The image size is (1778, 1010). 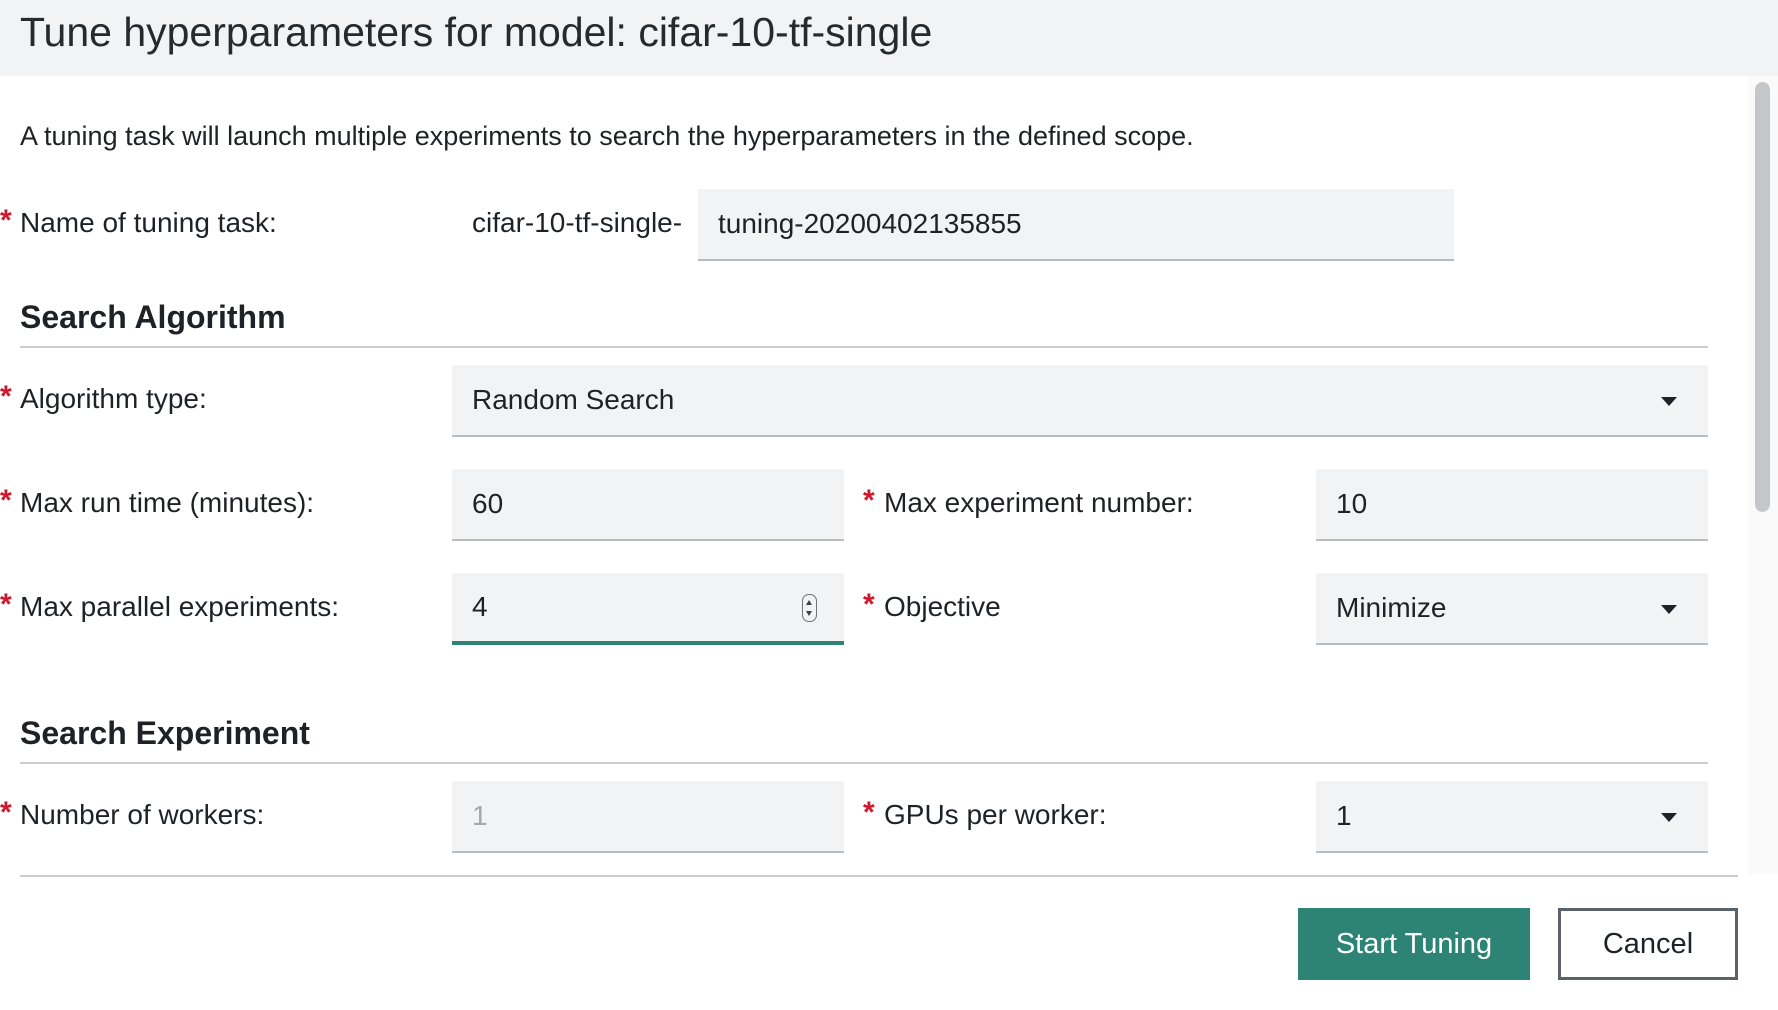 I want to click on algorithm-type-value: Random Search, so click(x=573, y=399).